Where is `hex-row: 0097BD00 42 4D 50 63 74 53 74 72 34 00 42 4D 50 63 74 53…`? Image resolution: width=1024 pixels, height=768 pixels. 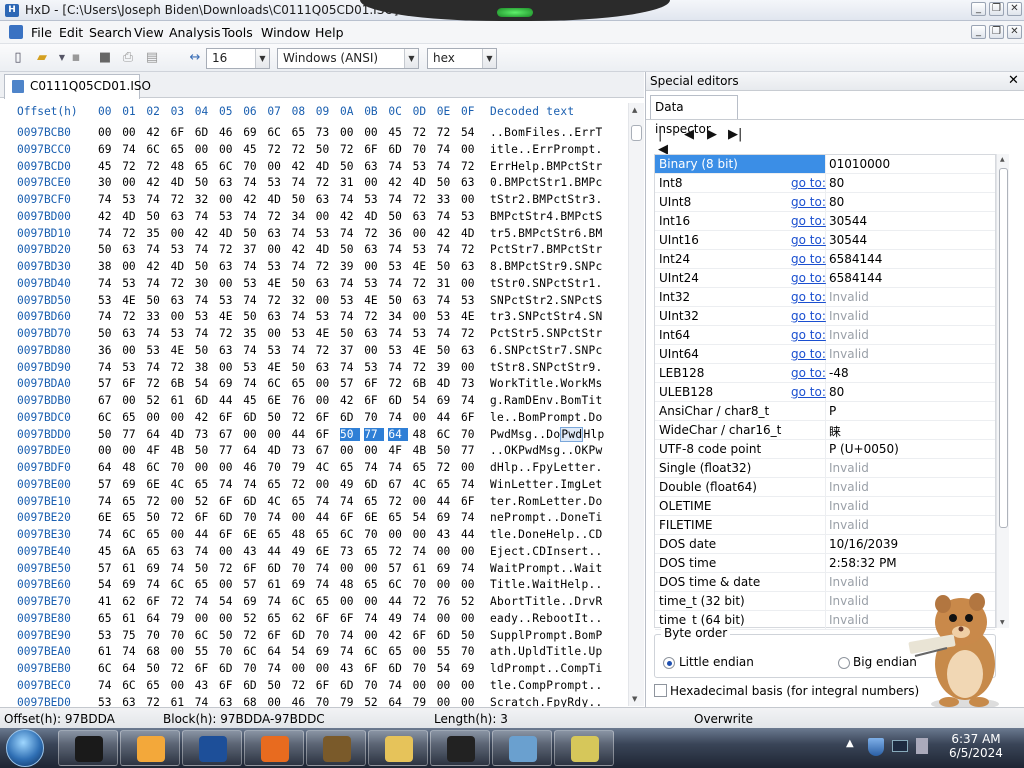
hex-row: 0097BD00 42 4D 50 63 74 53 74 72 34 00 42 4D 50 63 74 53… is located at coordinates (315, 219).